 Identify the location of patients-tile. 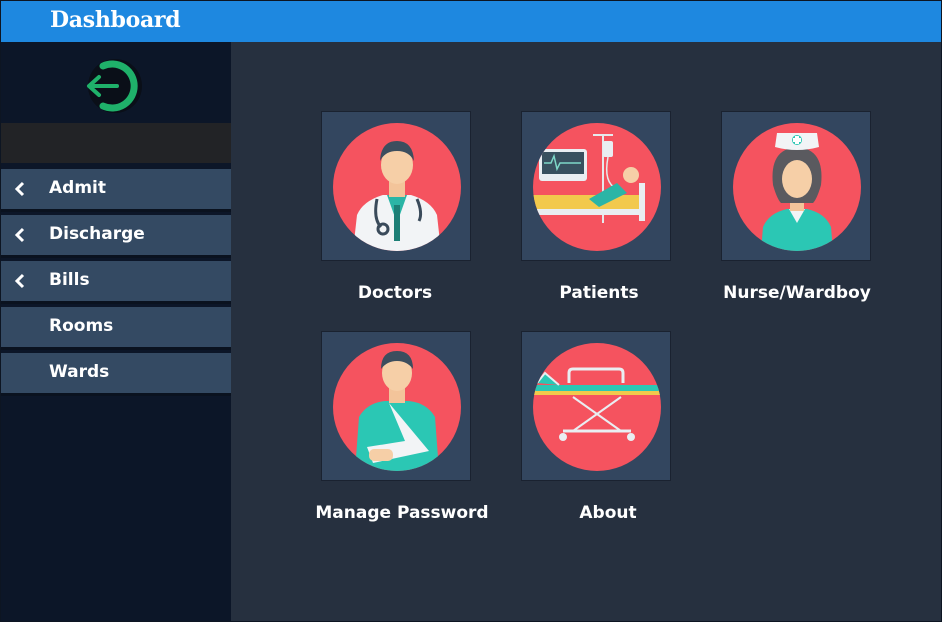
(596, 186).